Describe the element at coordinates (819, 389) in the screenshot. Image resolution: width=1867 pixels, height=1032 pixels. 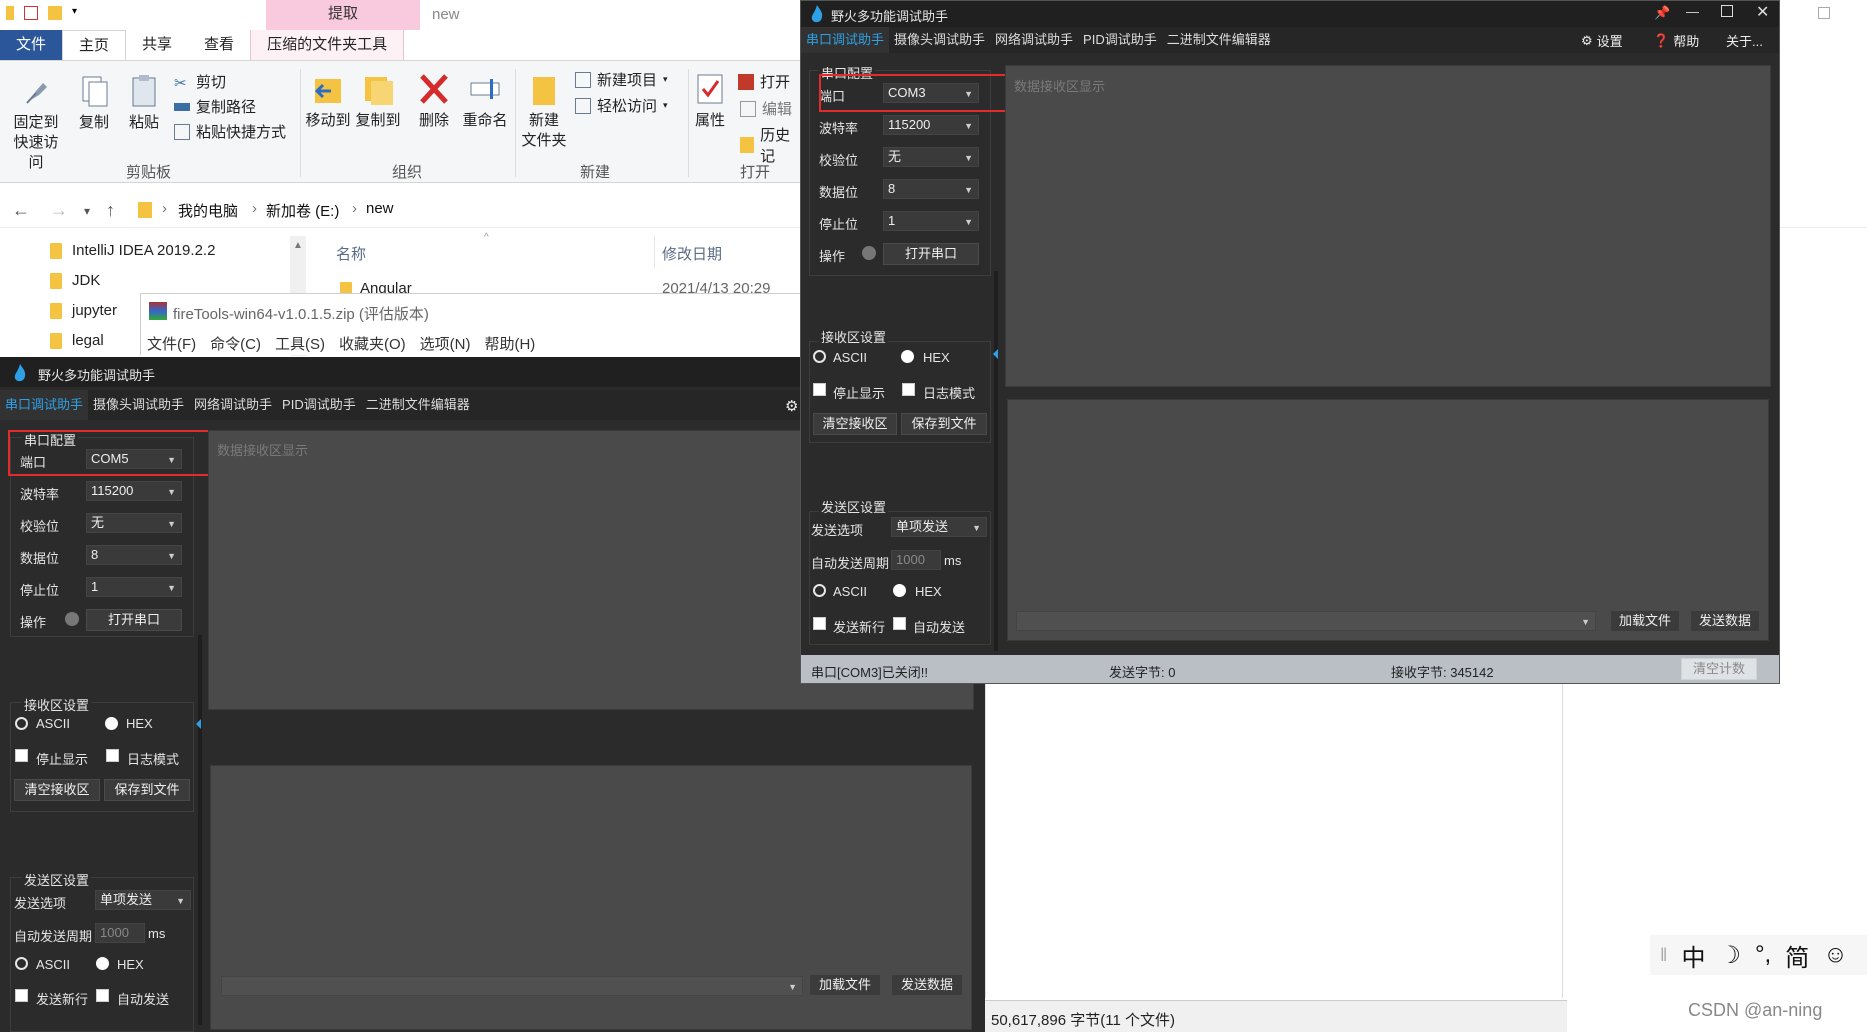
I see `stop-display-checkbox` at that location.